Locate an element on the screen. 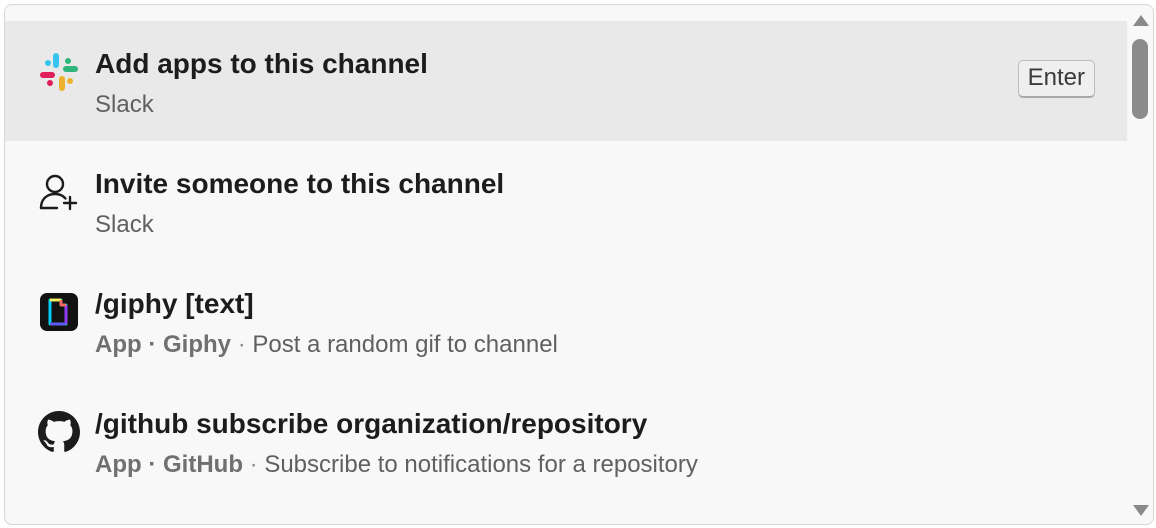  vertical-scrollbar is located at coordinates (1140, 264).